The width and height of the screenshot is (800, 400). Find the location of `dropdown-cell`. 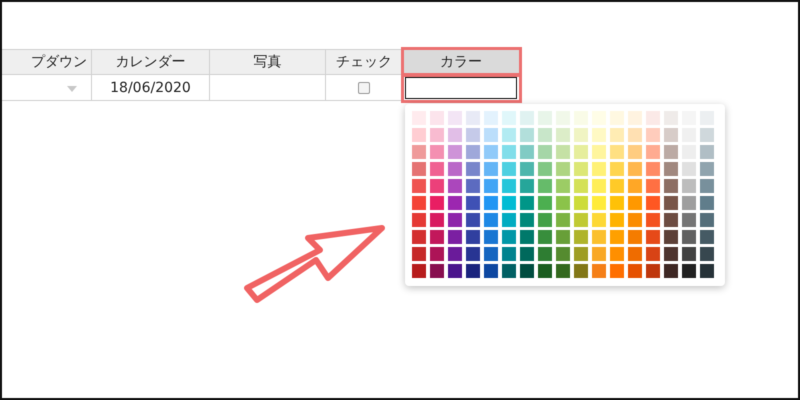

dropdown-cell is located at coordinates (47, 88).